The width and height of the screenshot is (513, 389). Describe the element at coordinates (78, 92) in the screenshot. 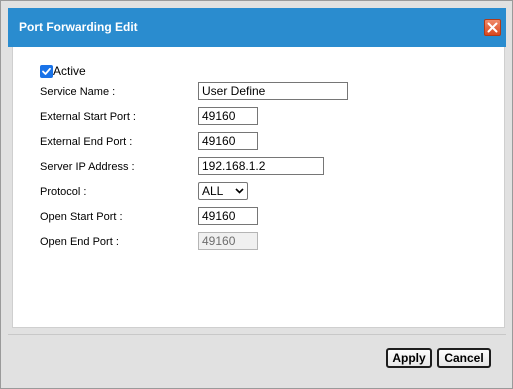

I see `service-name-label: Service Name :` at that location.